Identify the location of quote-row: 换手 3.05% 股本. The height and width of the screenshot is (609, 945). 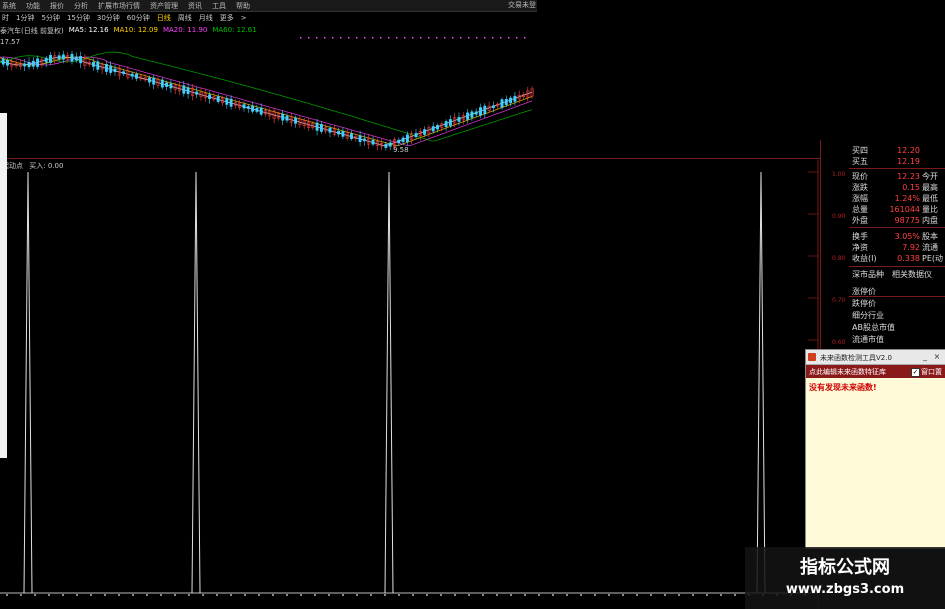
(883, 236).